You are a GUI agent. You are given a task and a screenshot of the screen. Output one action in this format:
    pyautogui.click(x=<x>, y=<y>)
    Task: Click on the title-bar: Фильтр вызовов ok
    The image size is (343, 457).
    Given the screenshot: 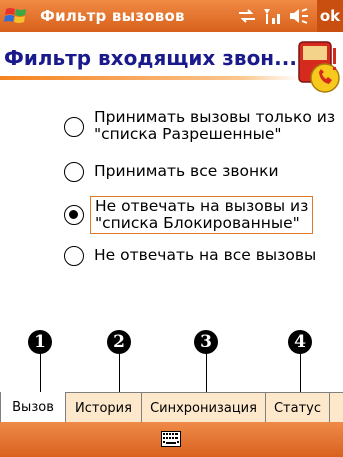 What is the action you would take?
    pyautogui.click(x=171, y=16)
    